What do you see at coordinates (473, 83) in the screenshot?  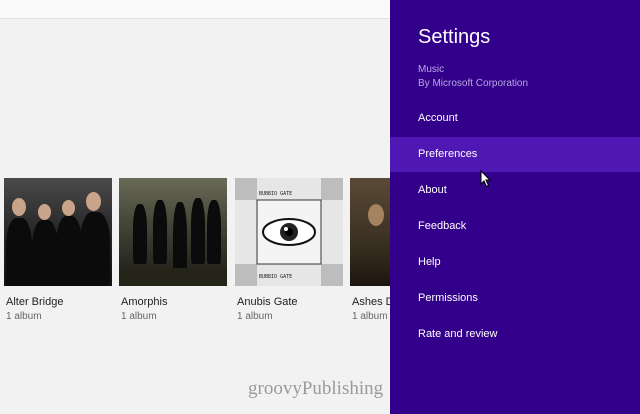 I see `app-publisher: By Microsoft Corporation` at bounding box center [473, 83].